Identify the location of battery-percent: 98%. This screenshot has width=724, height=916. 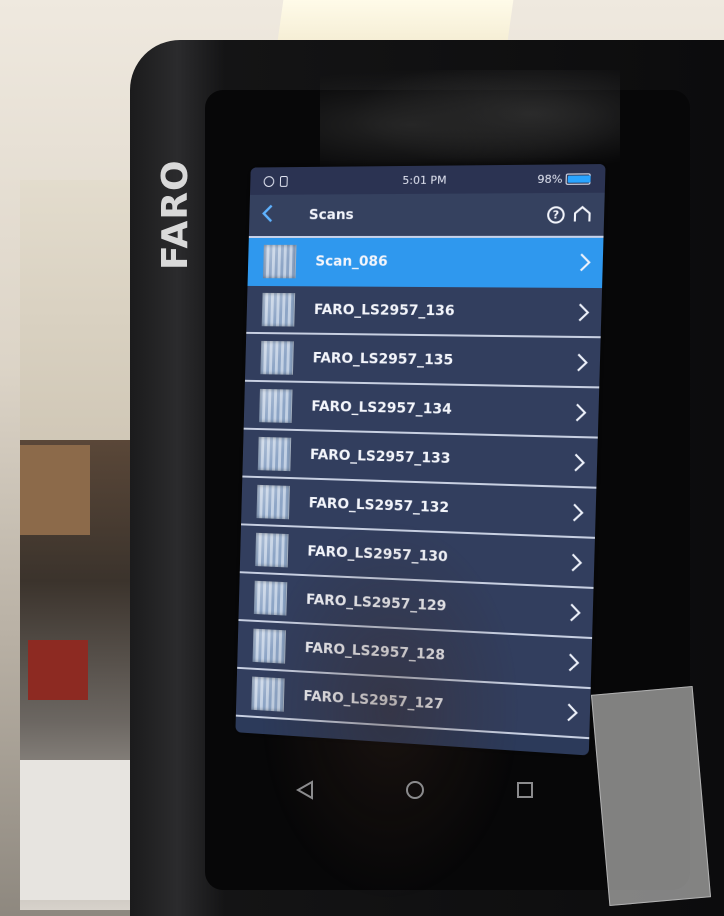
(550, 179).